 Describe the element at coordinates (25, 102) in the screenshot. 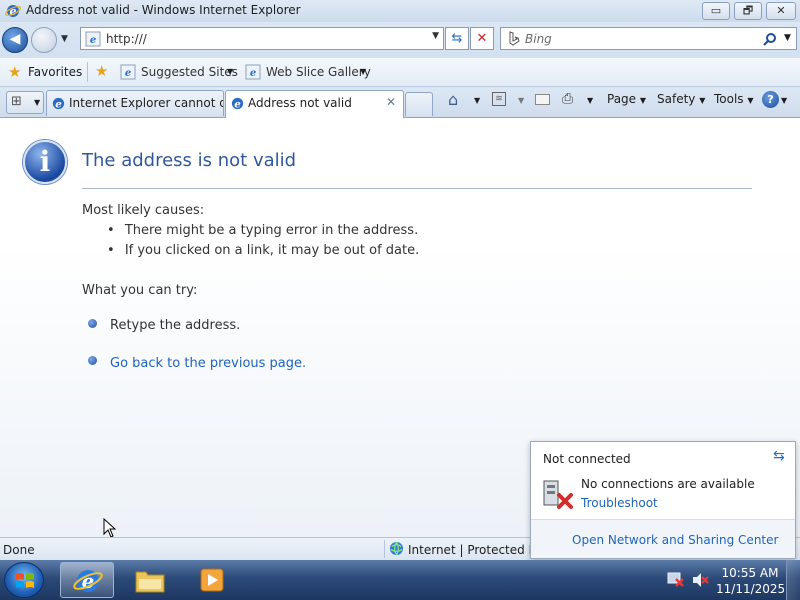

I see `quick-tabs-button: ⊞ ▼` at that location.